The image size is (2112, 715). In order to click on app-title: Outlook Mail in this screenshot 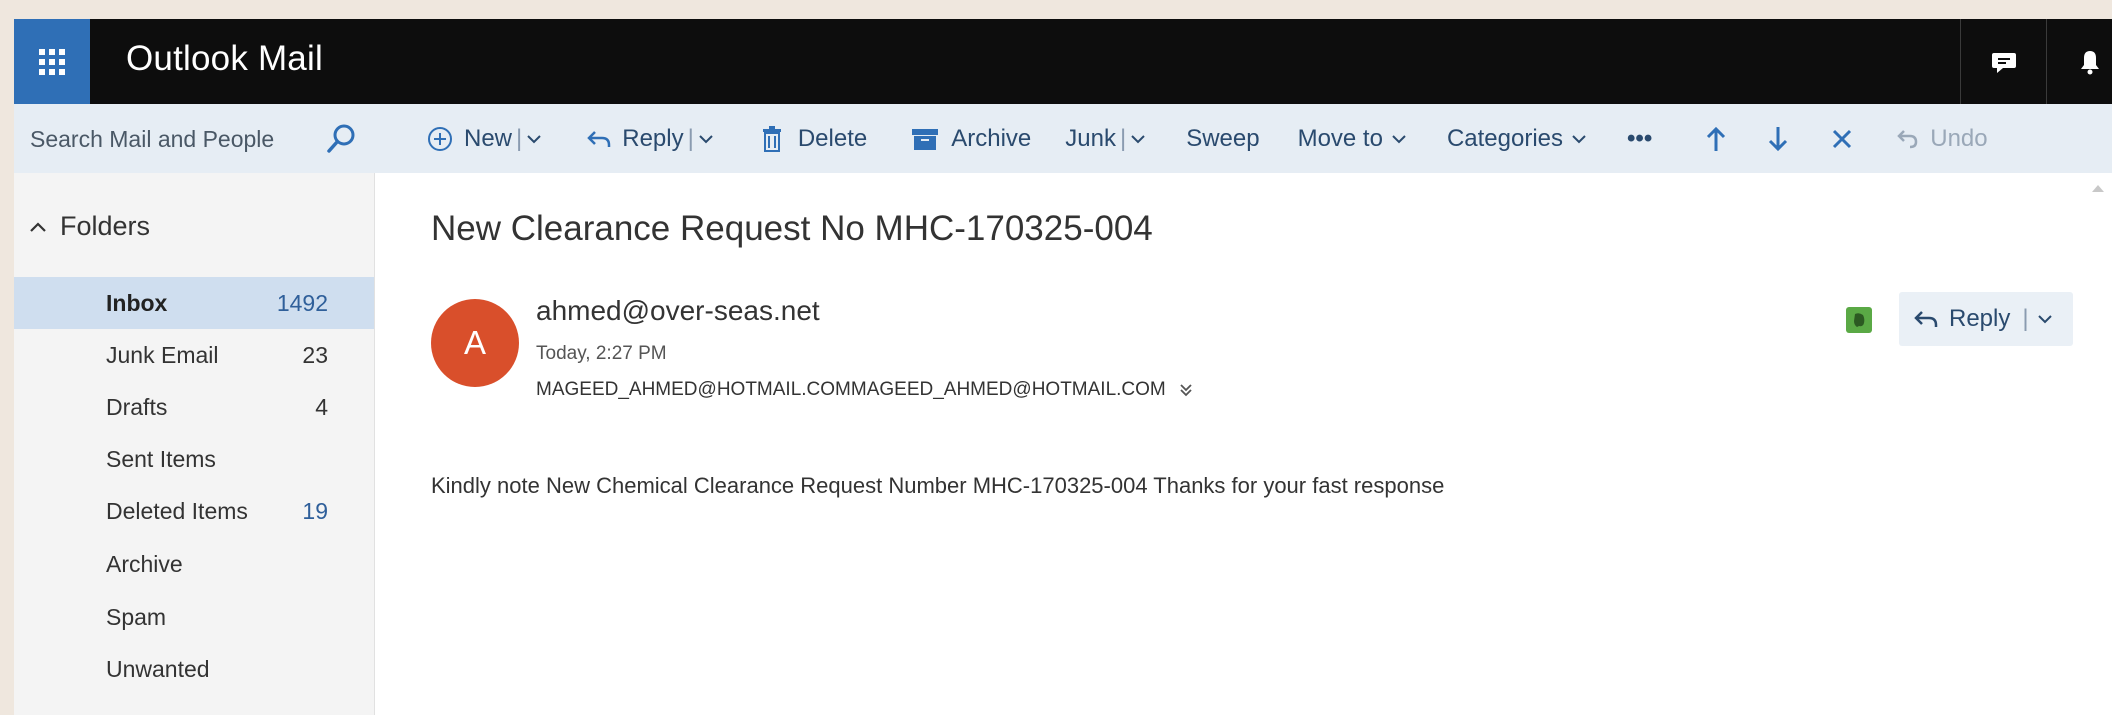, I will do `click(224, 58)`.